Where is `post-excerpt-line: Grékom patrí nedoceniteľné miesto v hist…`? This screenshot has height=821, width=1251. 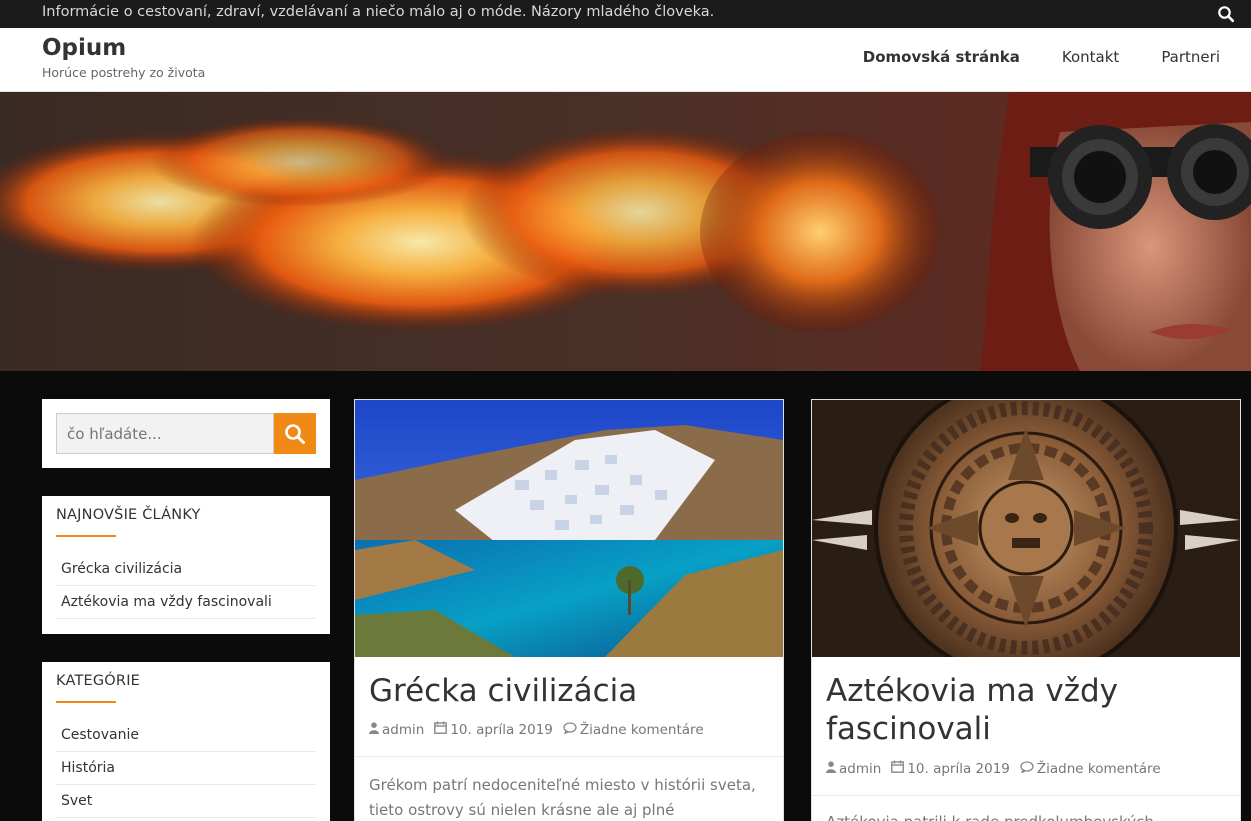 post-excerpt-line: Grékom patrí nedoceniteľné miesto v hist… is located at coordinates (562, 785).